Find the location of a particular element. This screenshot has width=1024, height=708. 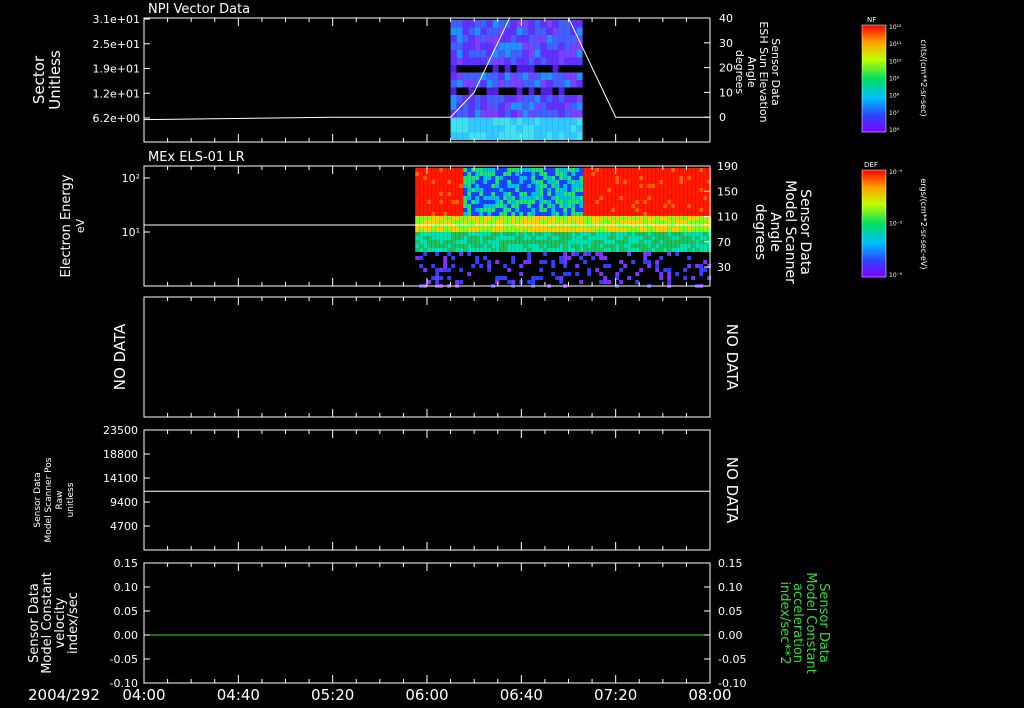

panel-scanner-pos-frame is located at coordinates (427, 490).